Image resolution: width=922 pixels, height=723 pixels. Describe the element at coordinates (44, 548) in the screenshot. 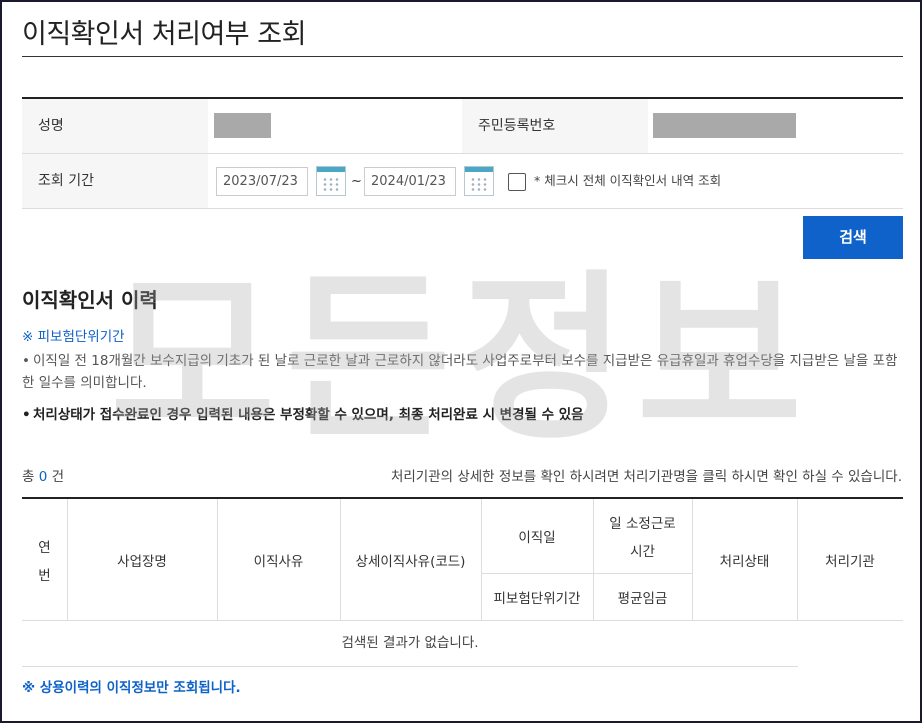

I see `header-seq-line1: 연` at that location.